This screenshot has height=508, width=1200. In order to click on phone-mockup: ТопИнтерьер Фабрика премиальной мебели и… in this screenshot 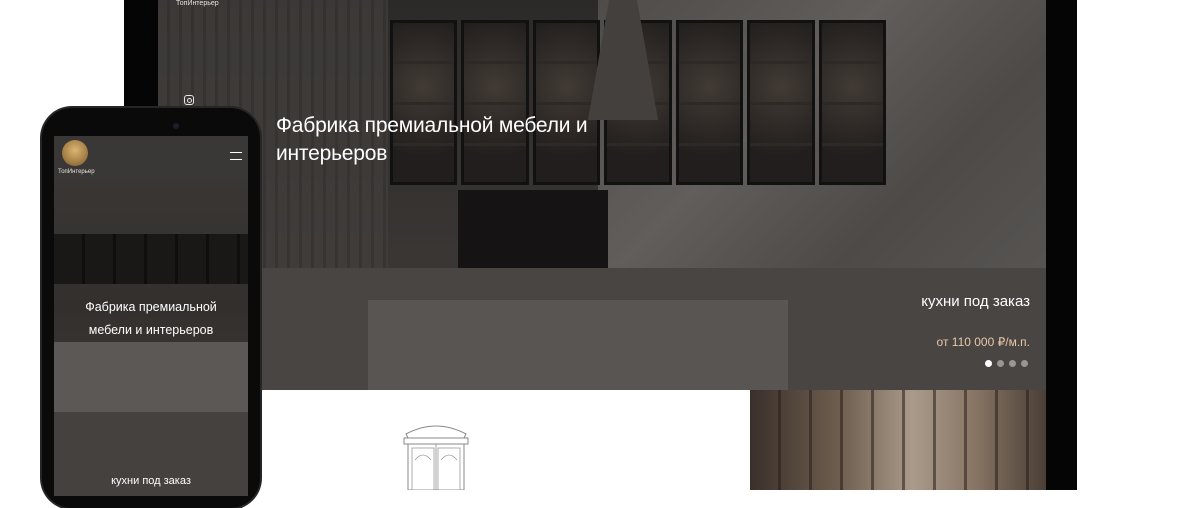, I will do `click(151, 308)`.